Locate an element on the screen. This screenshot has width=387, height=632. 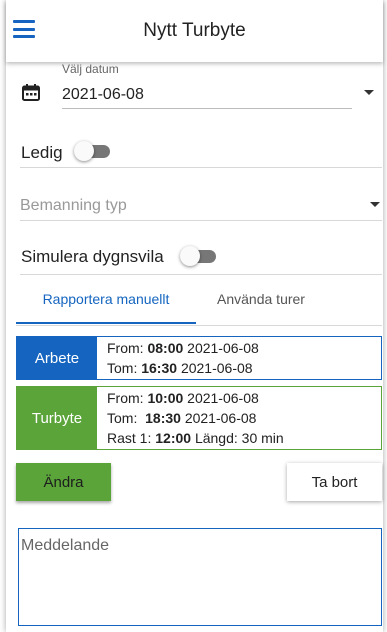
break-time: 12:00 is located at coordinates (173, 438).